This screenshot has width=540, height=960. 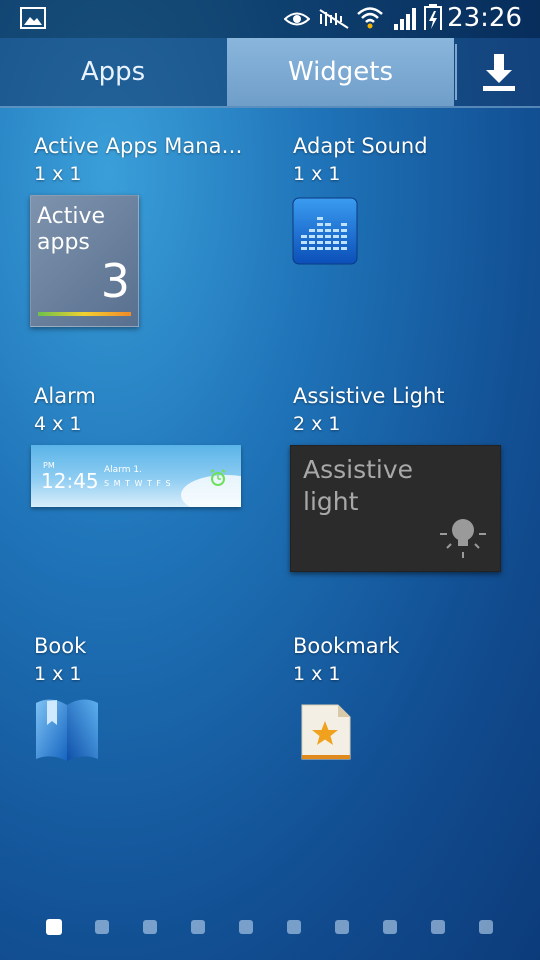 I want to click on widget-title: Book, so click(x=60, y=646).